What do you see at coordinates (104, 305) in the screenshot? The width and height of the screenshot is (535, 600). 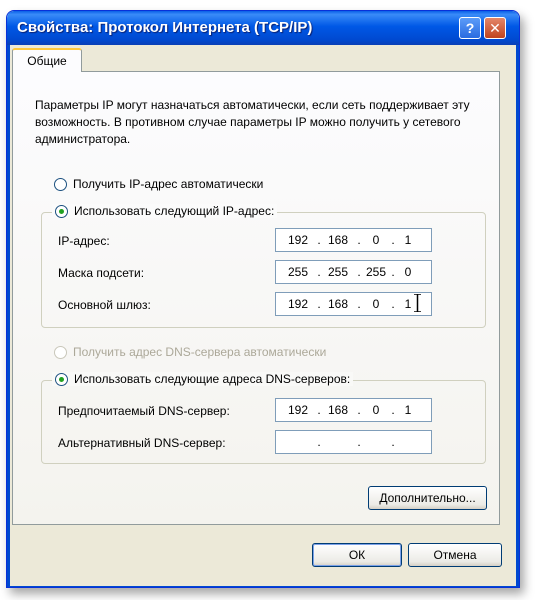 I see `gateway-label: Основной шлюз:` at bounding box center [104, 305].